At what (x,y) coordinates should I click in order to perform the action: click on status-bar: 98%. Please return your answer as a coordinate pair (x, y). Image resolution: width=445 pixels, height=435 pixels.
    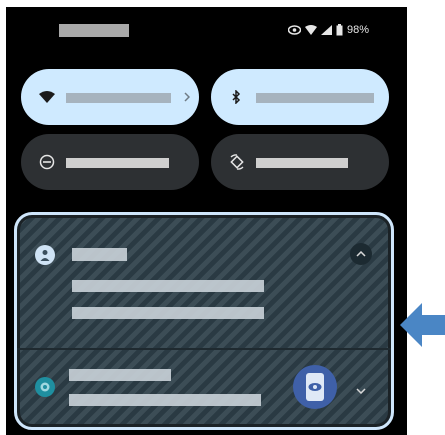
    Looking at the image, I should click on (206, 29).